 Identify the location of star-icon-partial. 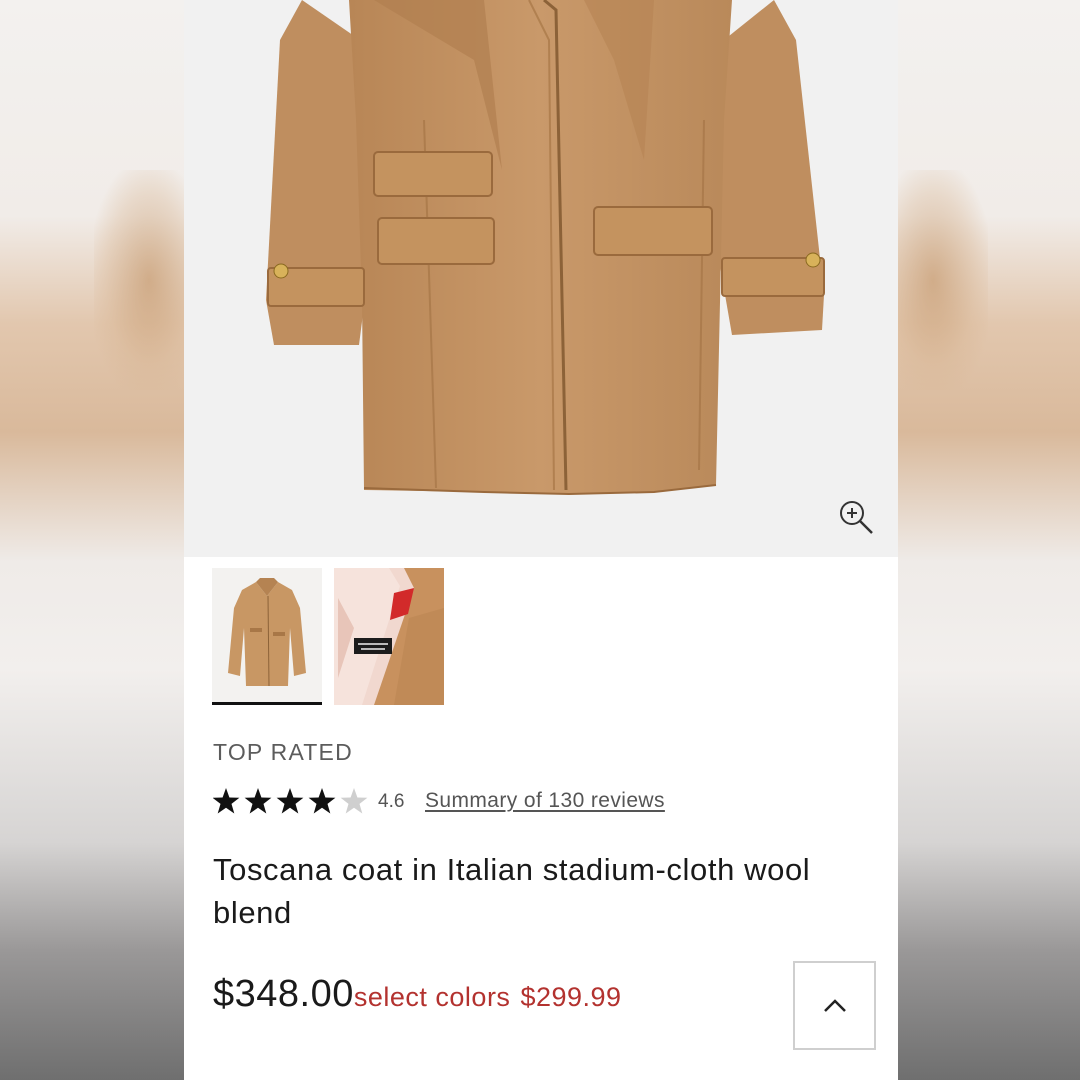
(354, 801).